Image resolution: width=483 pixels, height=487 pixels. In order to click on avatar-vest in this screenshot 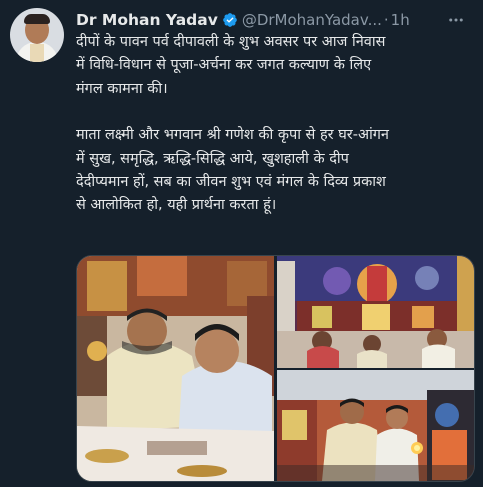, I will do `click(37, 53)`.